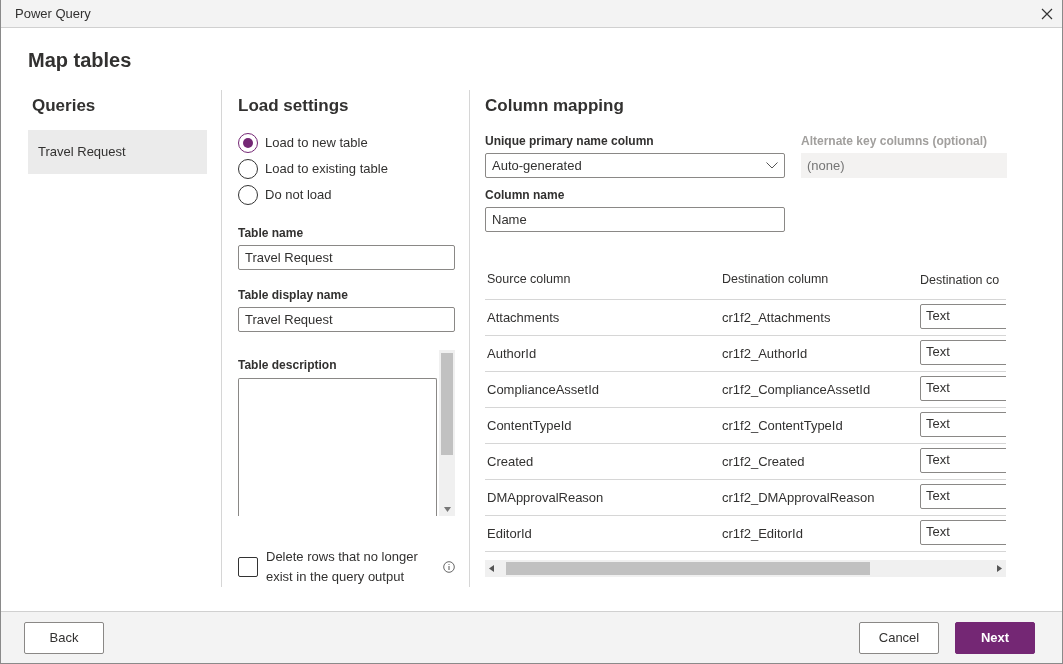  I want to click on table-cell: Created, so click(510, 461).